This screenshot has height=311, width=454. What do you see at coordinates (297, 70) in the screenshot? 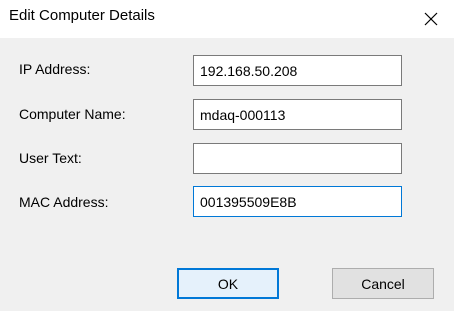
I see `ip-address-field` at bounding box center [297, 70].